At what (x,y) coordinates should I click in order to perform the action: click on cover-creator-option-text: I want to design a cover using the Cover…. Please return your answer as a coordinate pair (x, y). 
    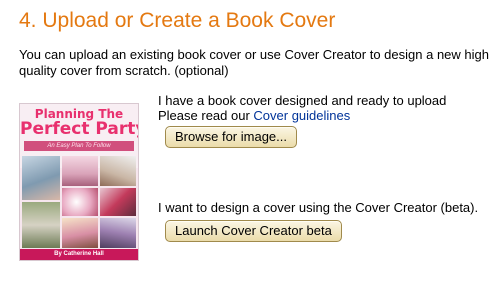
    Looking at the image, I should click on (318, 207).